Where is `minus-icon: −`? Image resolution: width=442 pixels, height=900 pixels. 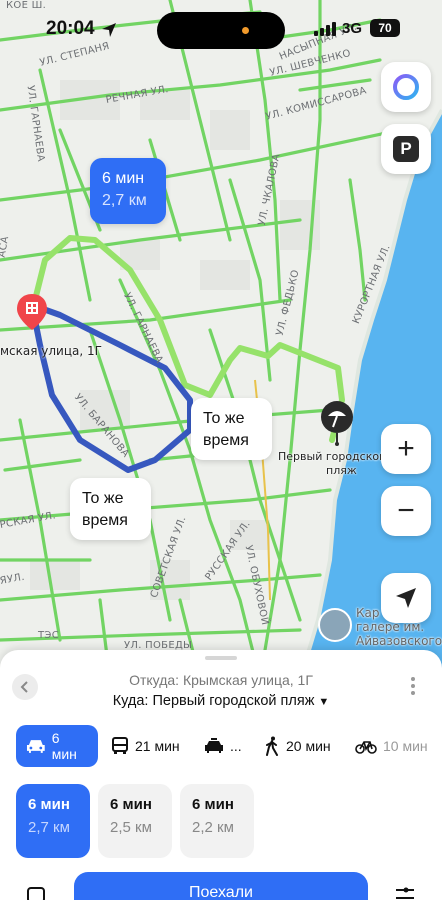 minus-icon: − is located at coordinates (406, 510).